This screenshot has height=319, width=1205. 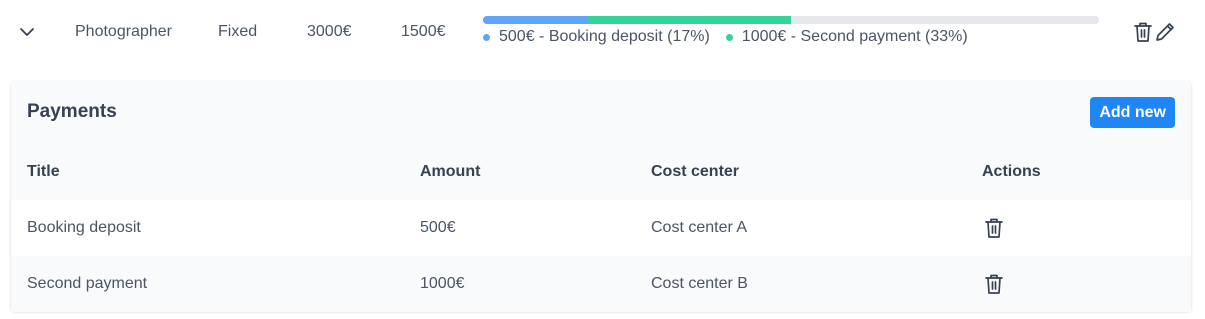 What do you see at coordinates (329, 31) in the screenshot?
I see `row-total: 3000€` at bounding box center [329, 31].